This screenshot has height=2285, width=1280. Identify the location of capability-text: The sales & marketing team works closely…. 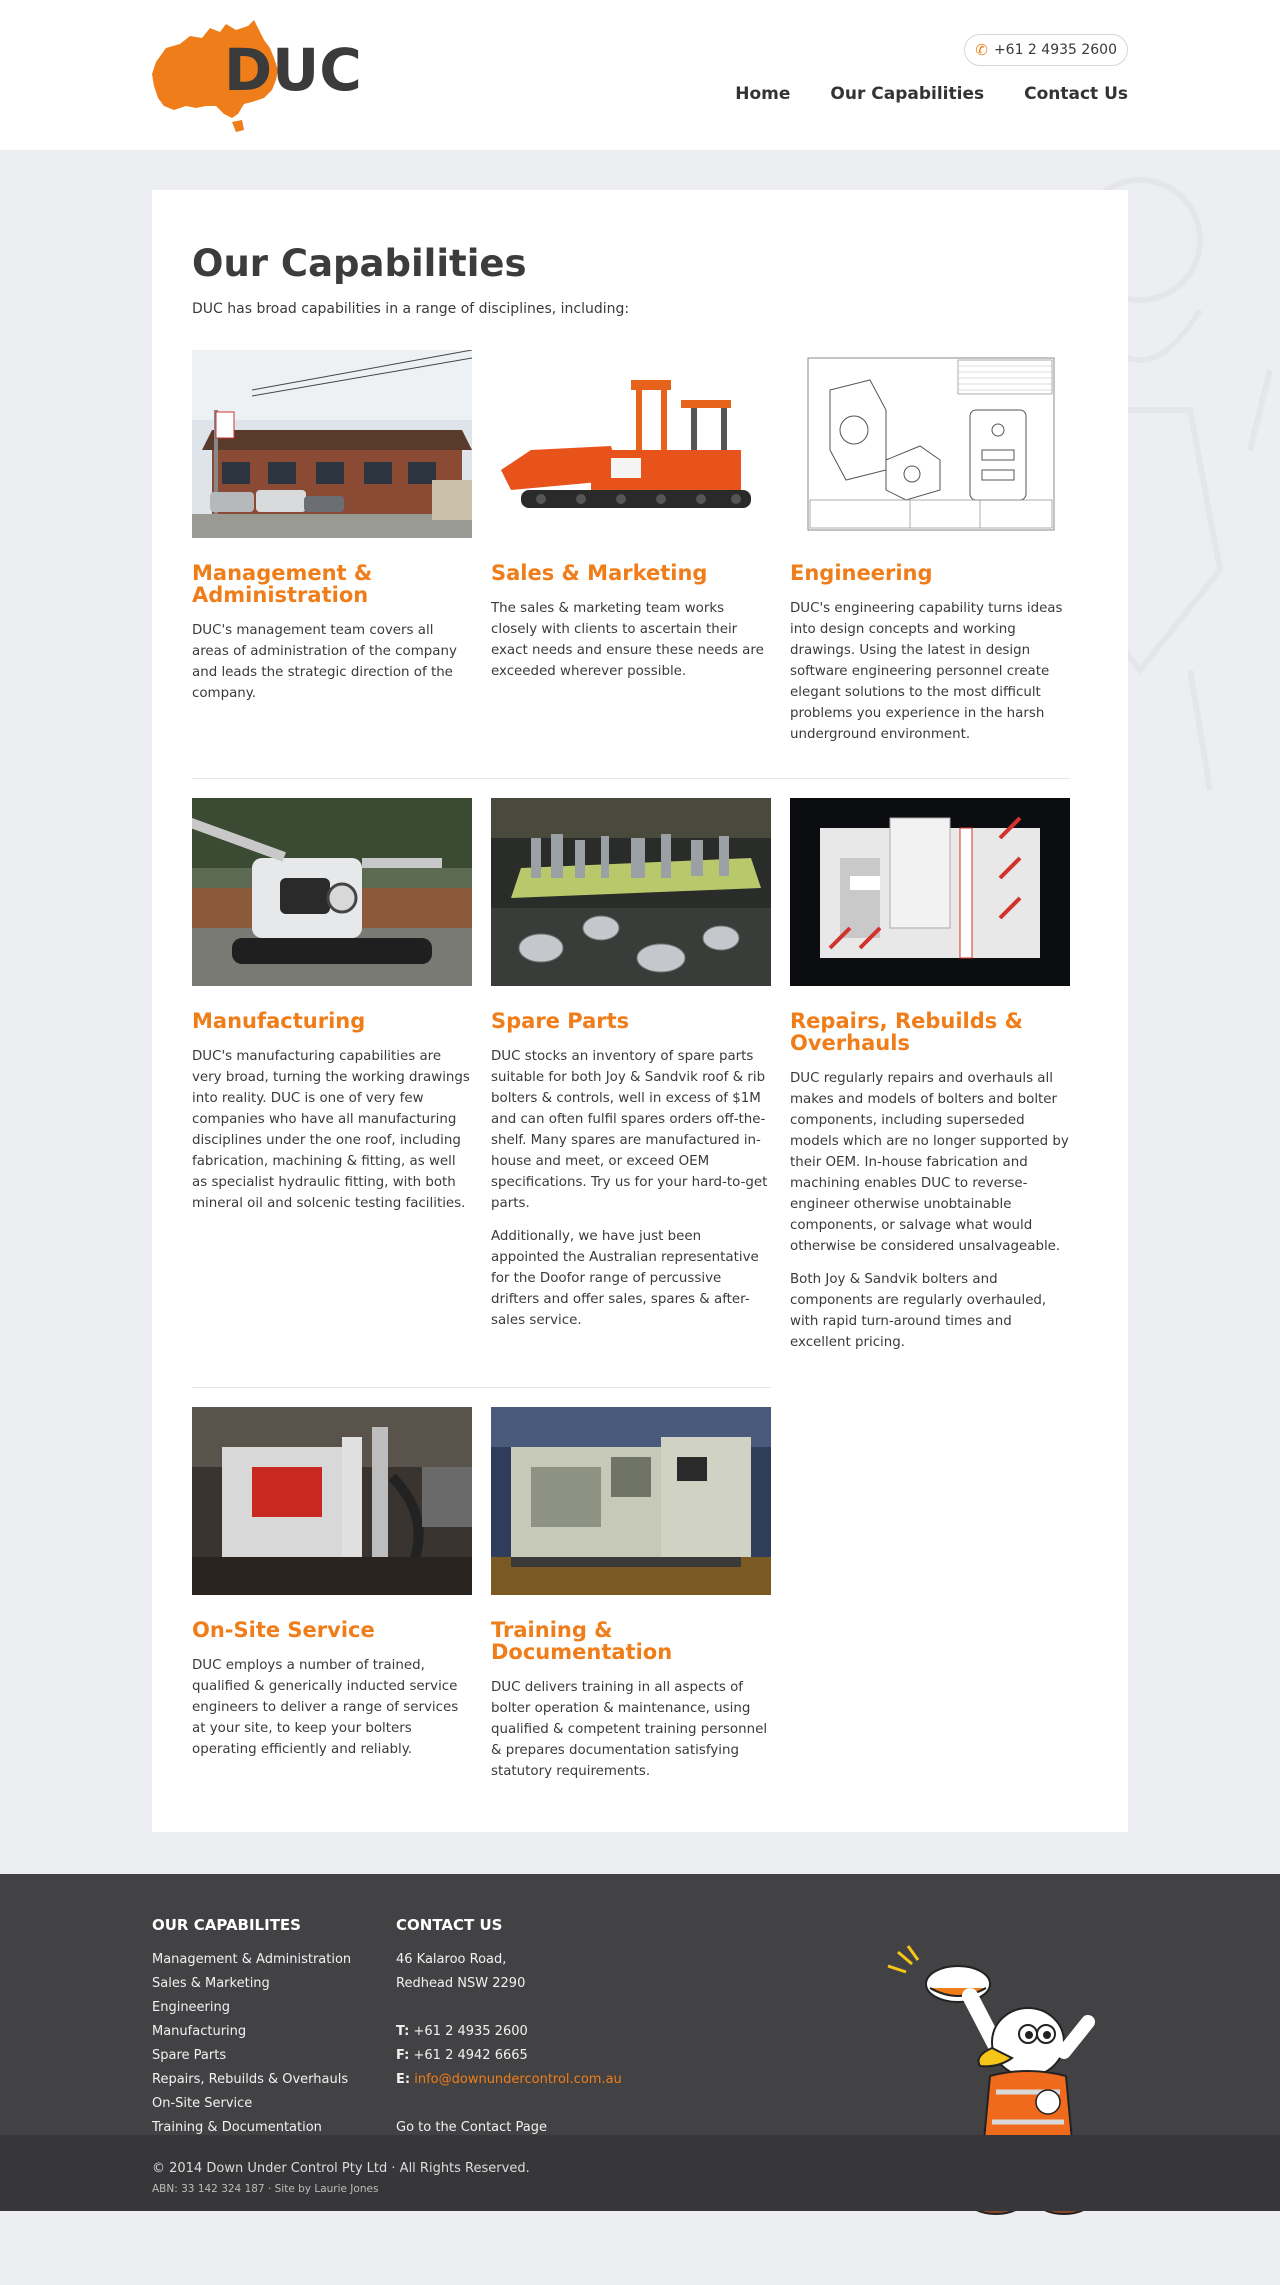
(627, 640).